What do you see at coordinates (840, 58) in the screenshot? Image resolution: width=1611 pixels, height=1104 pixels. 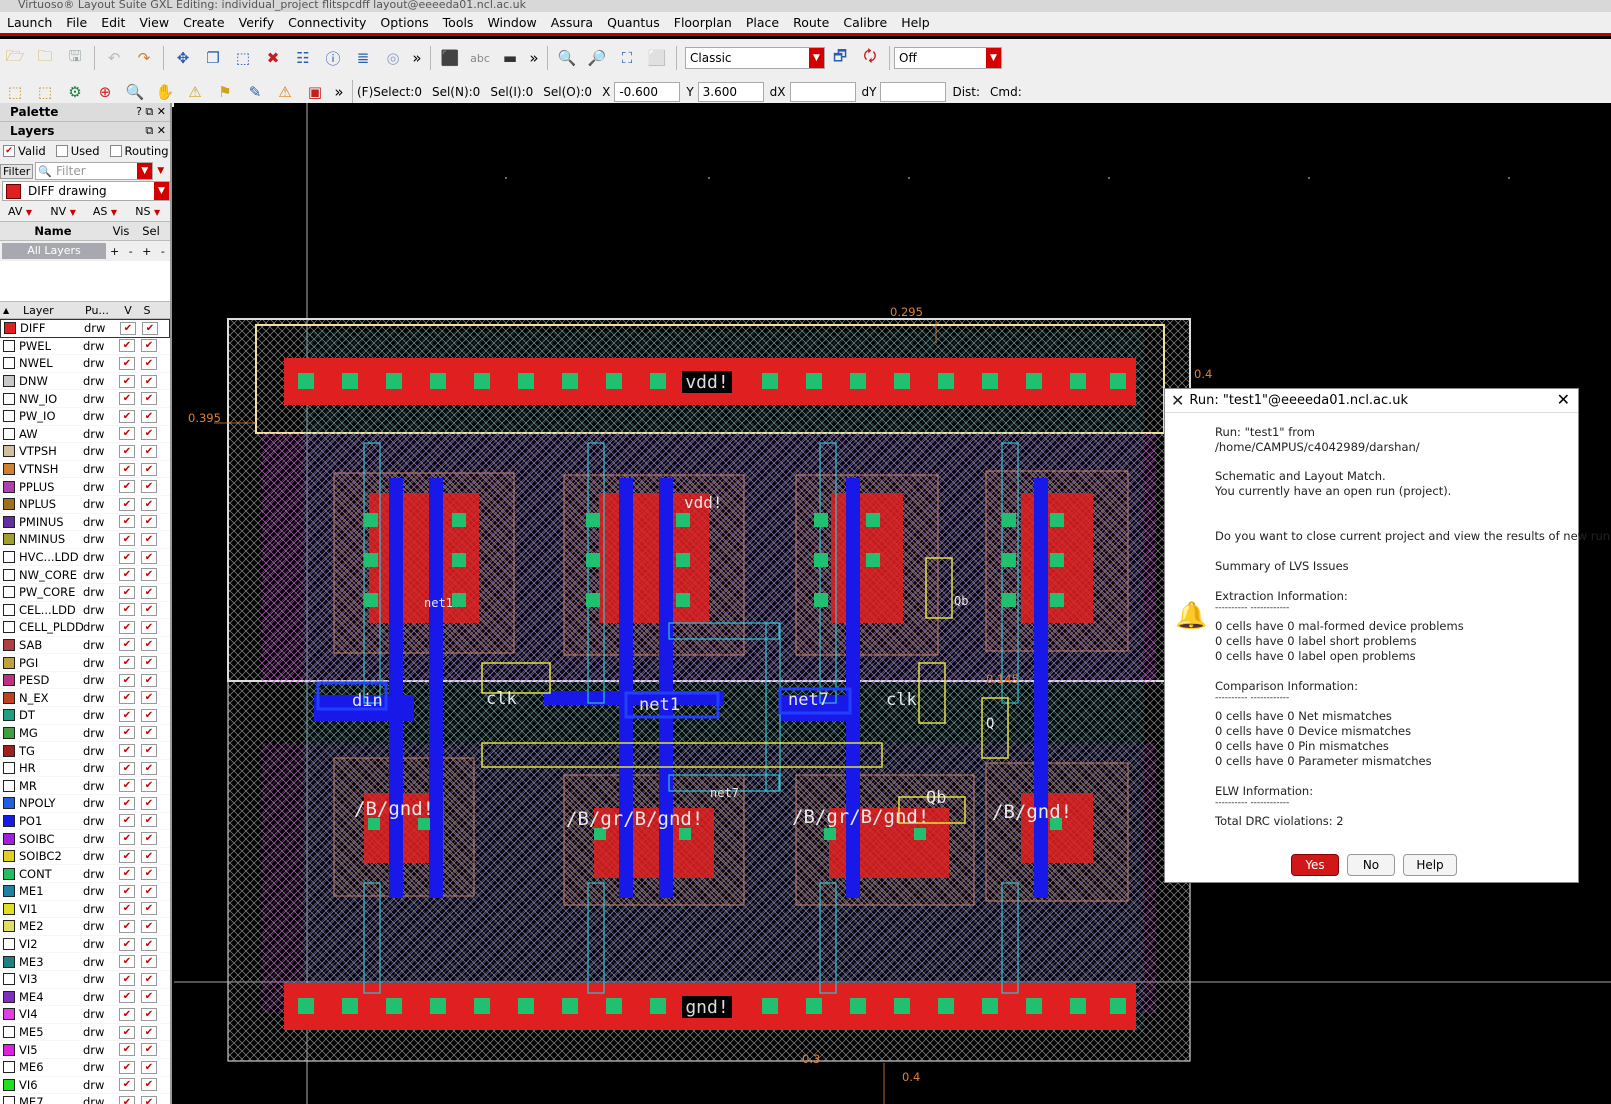 I see `workspace-save-icon: 🗗` at bounding box center [840, 58].